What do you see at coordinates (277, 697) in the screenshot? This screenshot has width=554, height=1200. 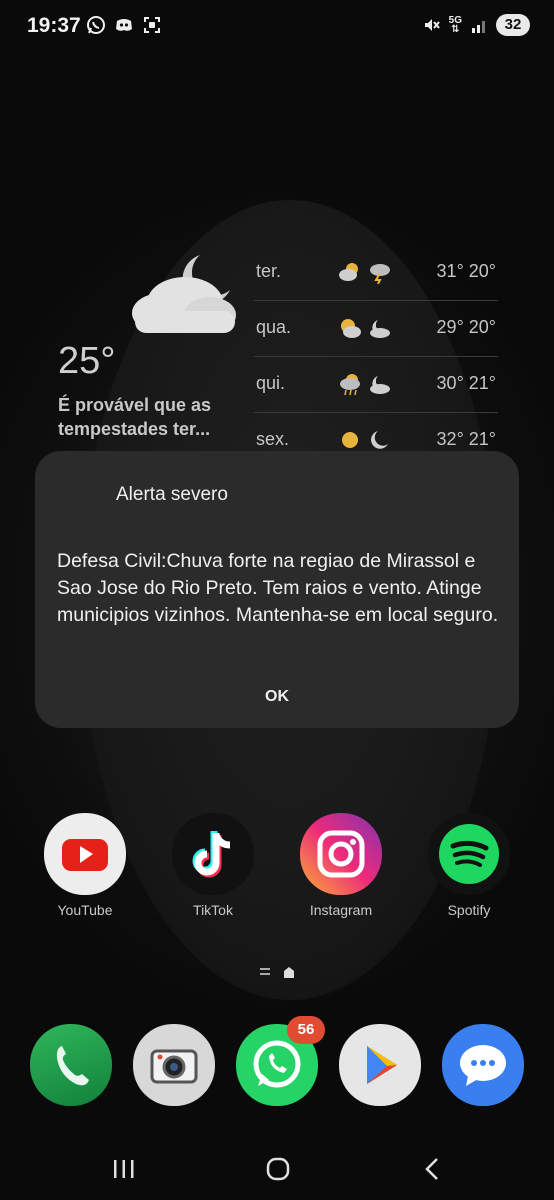 I see `ok-button: OK` at bounding box center [277, 697].